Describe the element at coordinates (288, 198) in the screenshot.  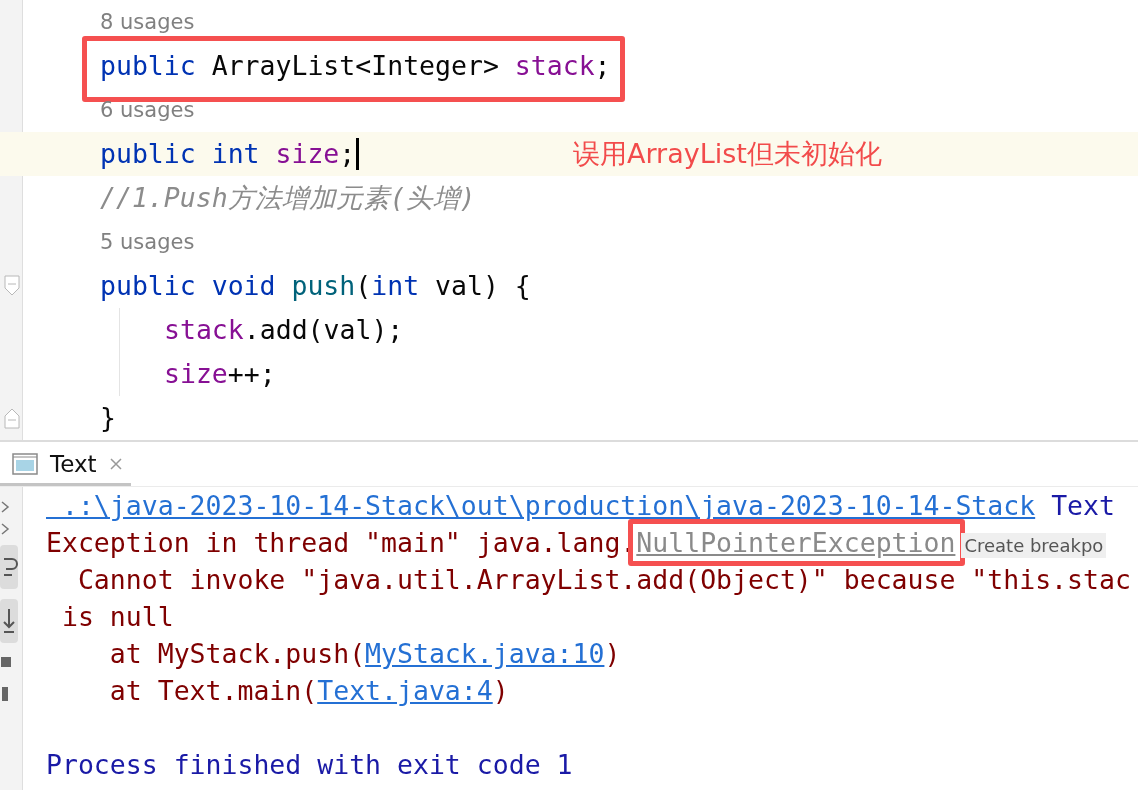
I see `code-comment: //1.Push方法增加元素(头增)` at that location.